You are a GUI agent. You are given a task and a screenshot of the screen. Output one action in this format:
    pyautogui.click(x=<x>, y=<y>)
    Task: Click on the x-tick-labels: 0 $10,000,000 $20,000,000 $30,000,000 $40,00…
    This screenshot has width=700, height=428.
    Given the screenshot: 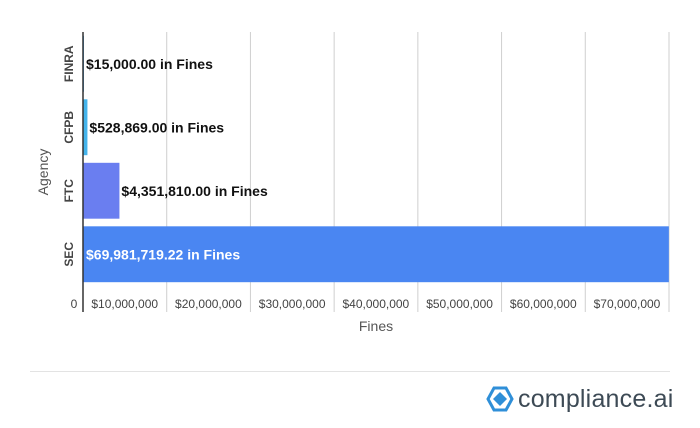 What is the action you would take?
    pyautogui.click(x=366, y=304)
    